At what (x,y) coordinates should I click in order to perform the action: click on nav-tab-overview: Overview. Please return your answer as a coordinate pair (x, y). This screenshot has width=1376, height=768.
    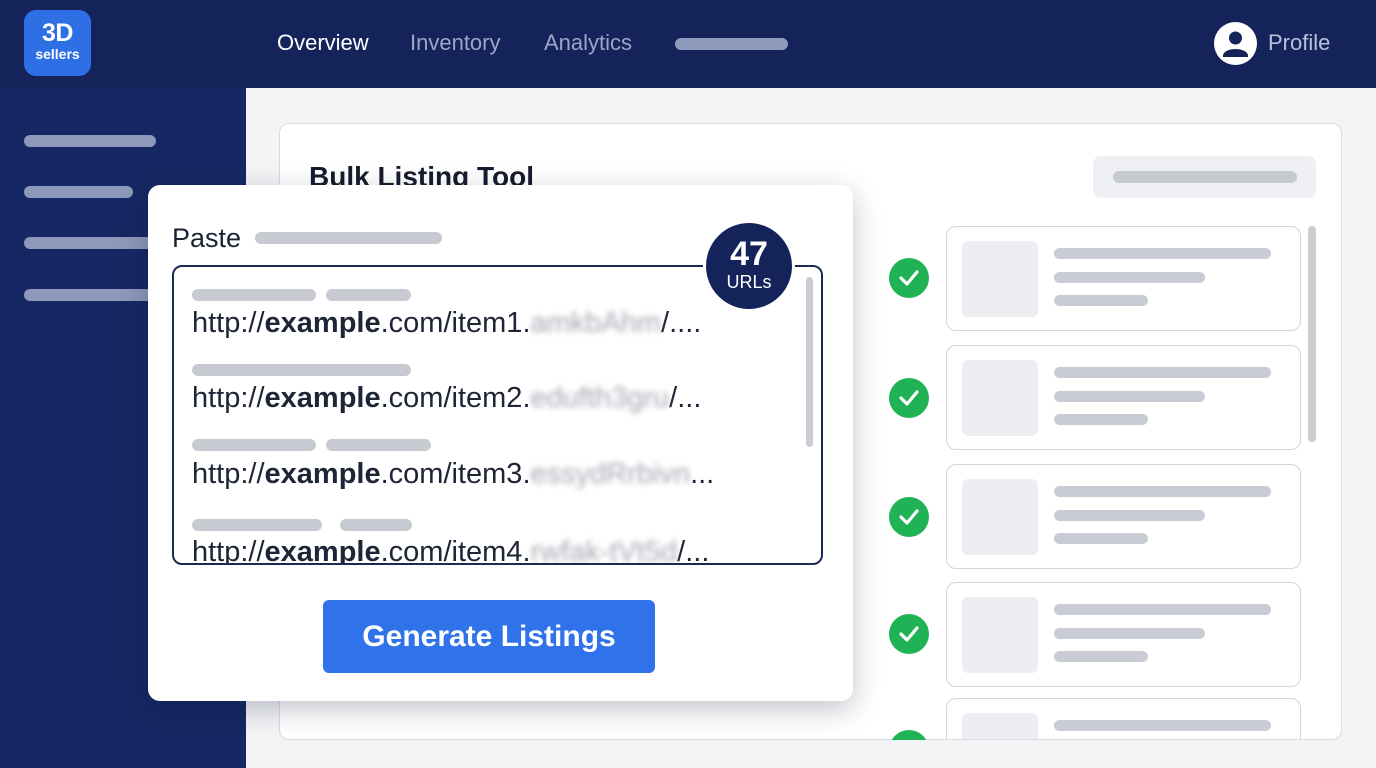
    Looking at the image, I should click on (323, 43).